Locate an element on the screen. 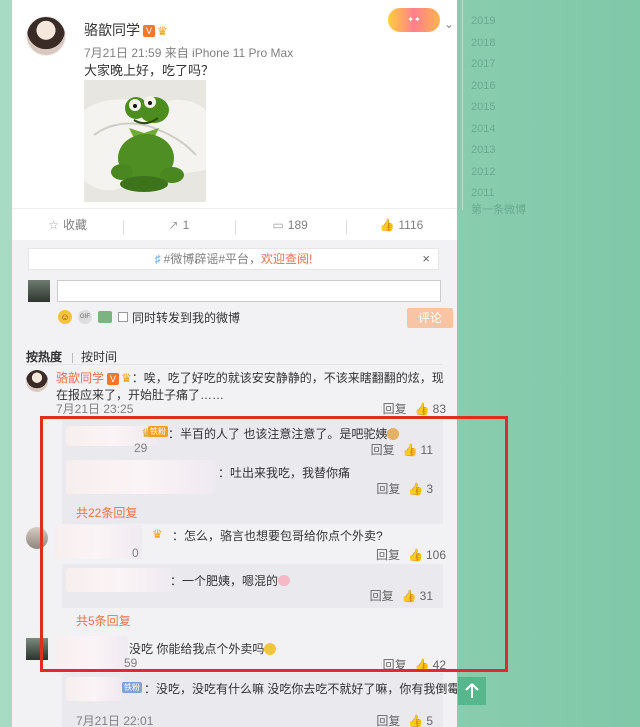 The width and height of the screenshot is (640, 727). post-text: 大家晚上好，吃了吗？ is located at coordinates (149, 70).